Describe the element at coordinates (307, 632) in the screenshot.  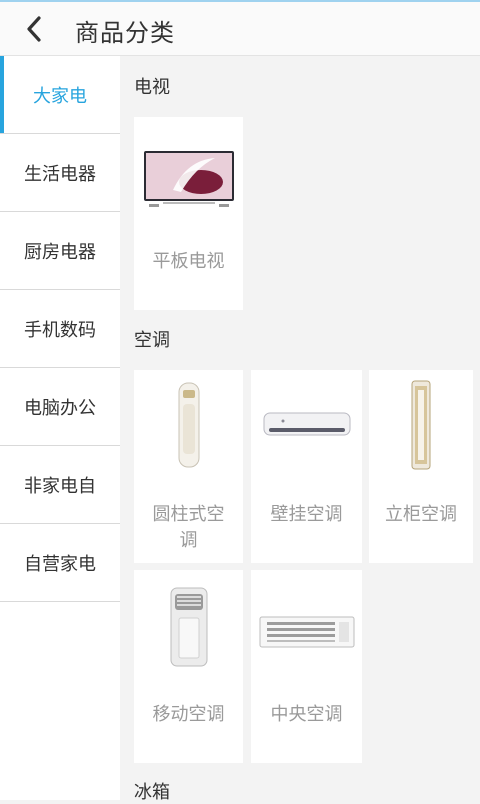
I see `central-ac-image` at that location.